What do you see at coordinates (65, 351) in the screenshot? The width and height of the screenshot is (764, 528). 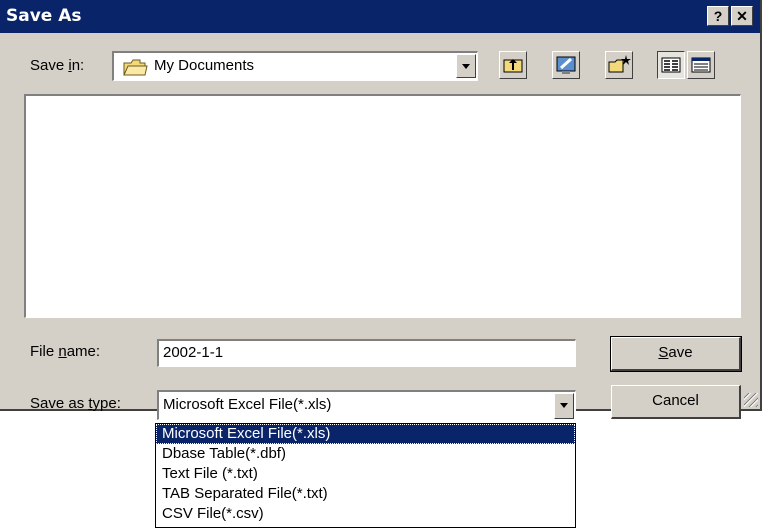 I see `file-name-label: File name:` at bounding box center [65, 351].